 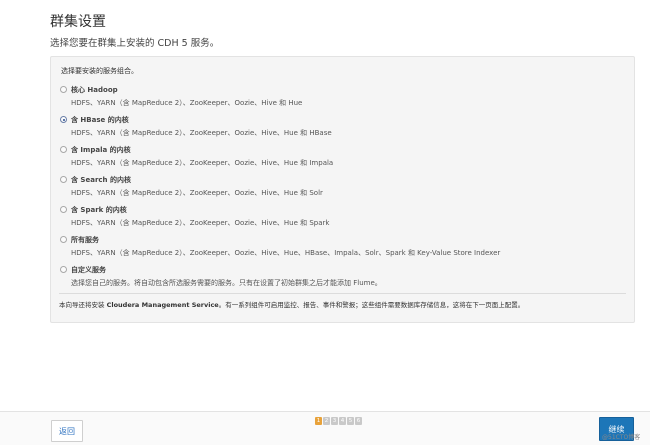 What do you see at coordinates (101, 180) in the screenshot?
I see `option-label: 含 Search 的内核` at bounding box center [101, 180].